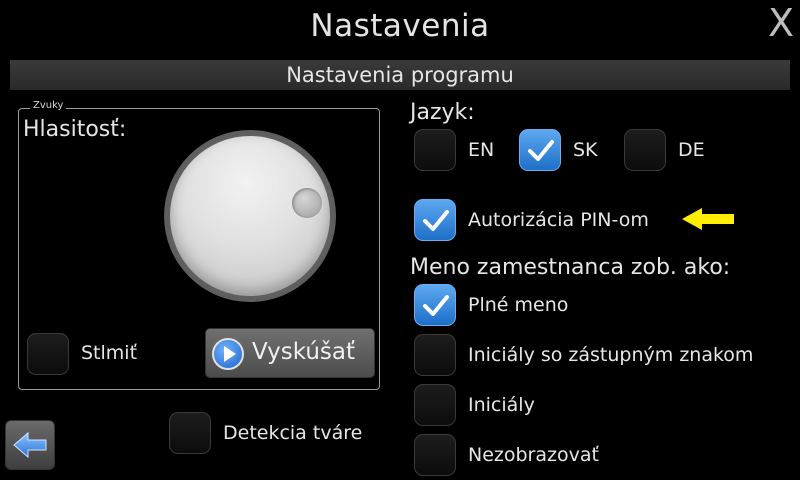  What do you see at coordinates (781, 23) in the screenshot?
I see `close-icon: X` at bounding box center [781, 23].